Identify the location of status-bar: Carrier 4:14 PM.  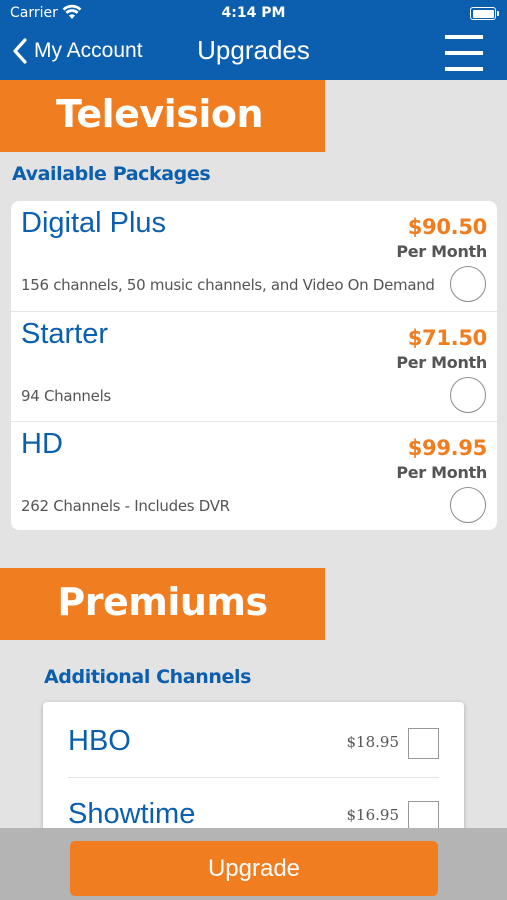
(253, 14).